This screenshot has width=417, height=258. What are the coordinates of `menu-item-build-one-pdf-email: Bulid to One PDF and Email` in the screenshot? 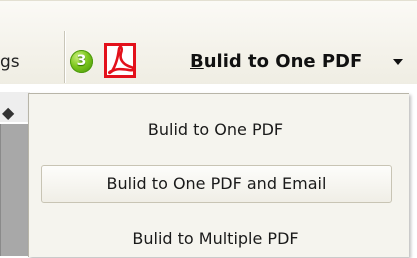 It's located at (216, 184).